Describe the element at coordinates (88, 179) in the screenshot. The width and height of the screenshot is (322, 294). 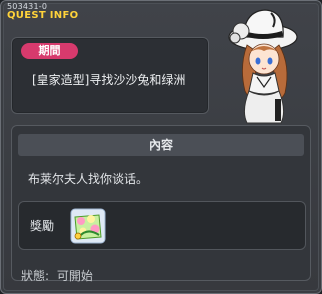
I see `content-description: 布莱尔夫人找你谈话。` at that location.